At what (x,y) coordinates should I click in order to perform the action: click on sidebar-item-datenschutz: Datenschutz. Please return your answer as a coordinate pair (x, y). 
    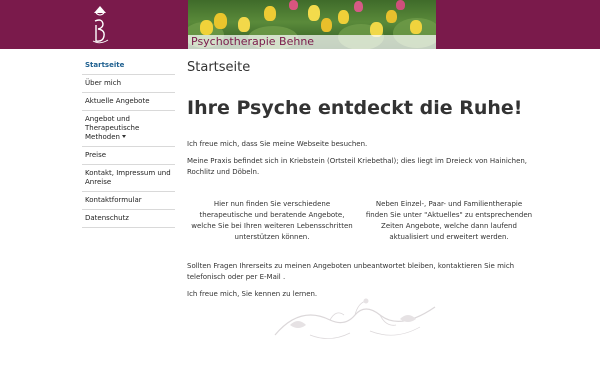
    Looking at the image, I should click on (128, 219).